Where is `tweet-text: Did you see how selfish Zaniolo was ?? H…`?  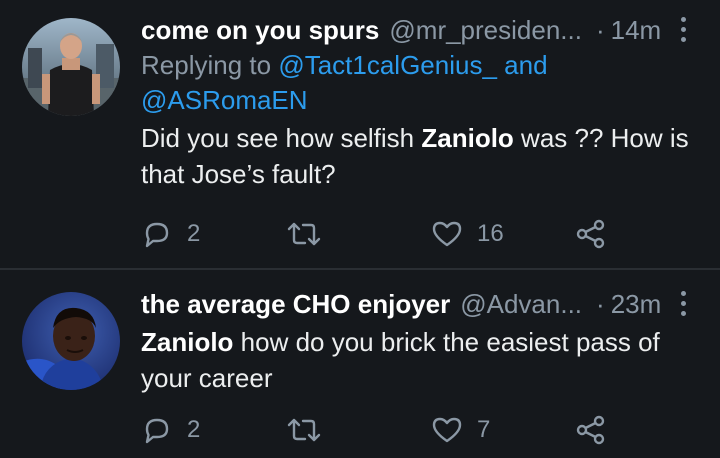
tweet-text: Did you see how selfish Zaniolo was ?? H… is located at coordinates (418, 156).